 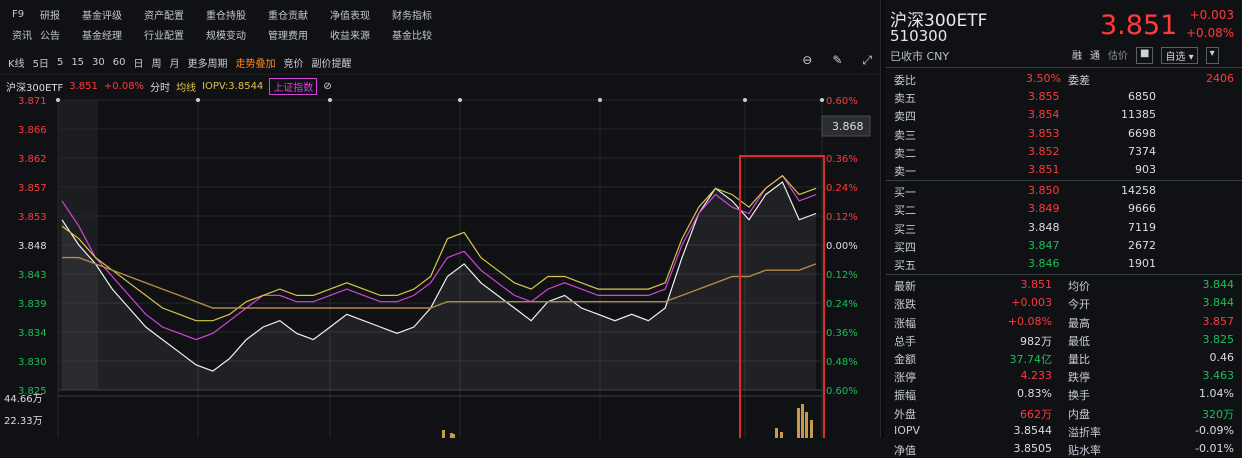 I want to click on legend-price: 3.851, so click(x=83, y=86).